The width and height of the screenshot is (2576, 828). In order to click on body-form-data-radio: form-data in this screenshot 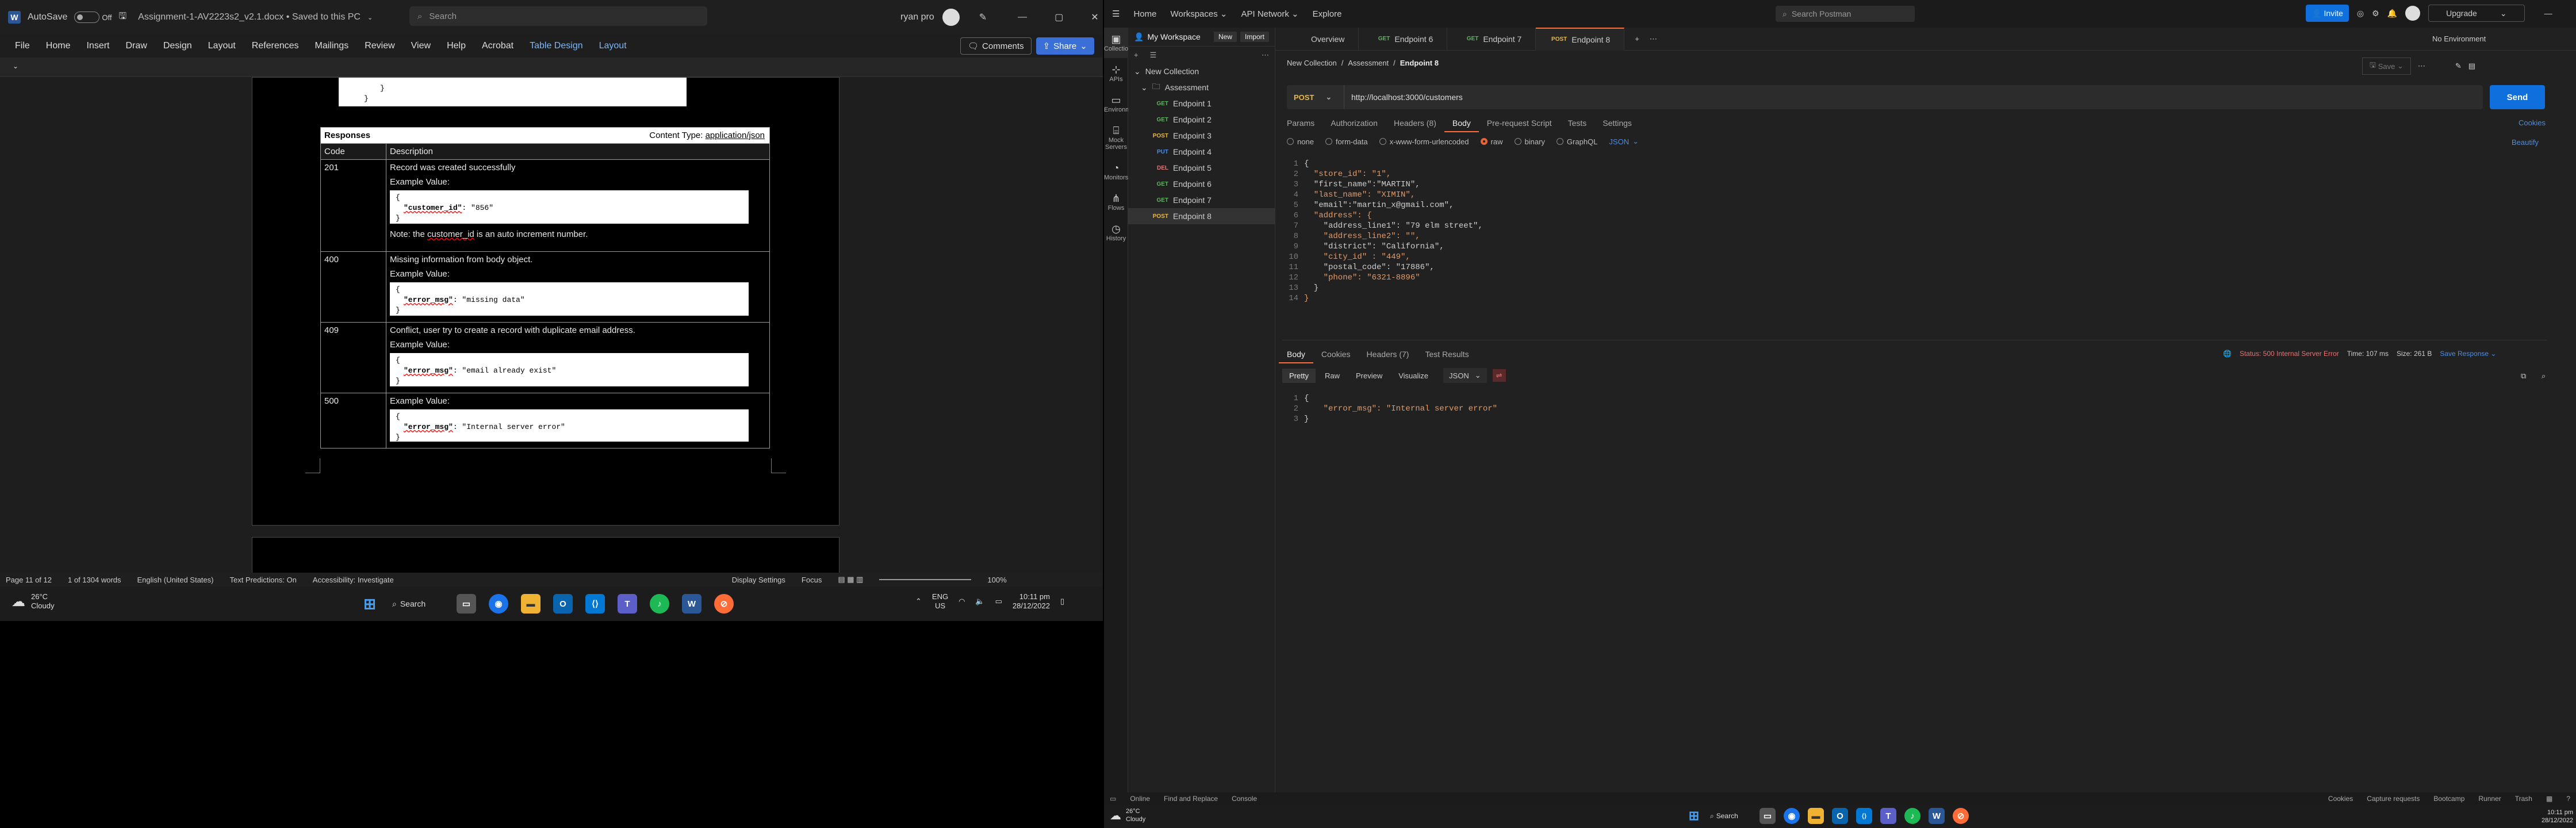, I will do `click(1346, 141)`.